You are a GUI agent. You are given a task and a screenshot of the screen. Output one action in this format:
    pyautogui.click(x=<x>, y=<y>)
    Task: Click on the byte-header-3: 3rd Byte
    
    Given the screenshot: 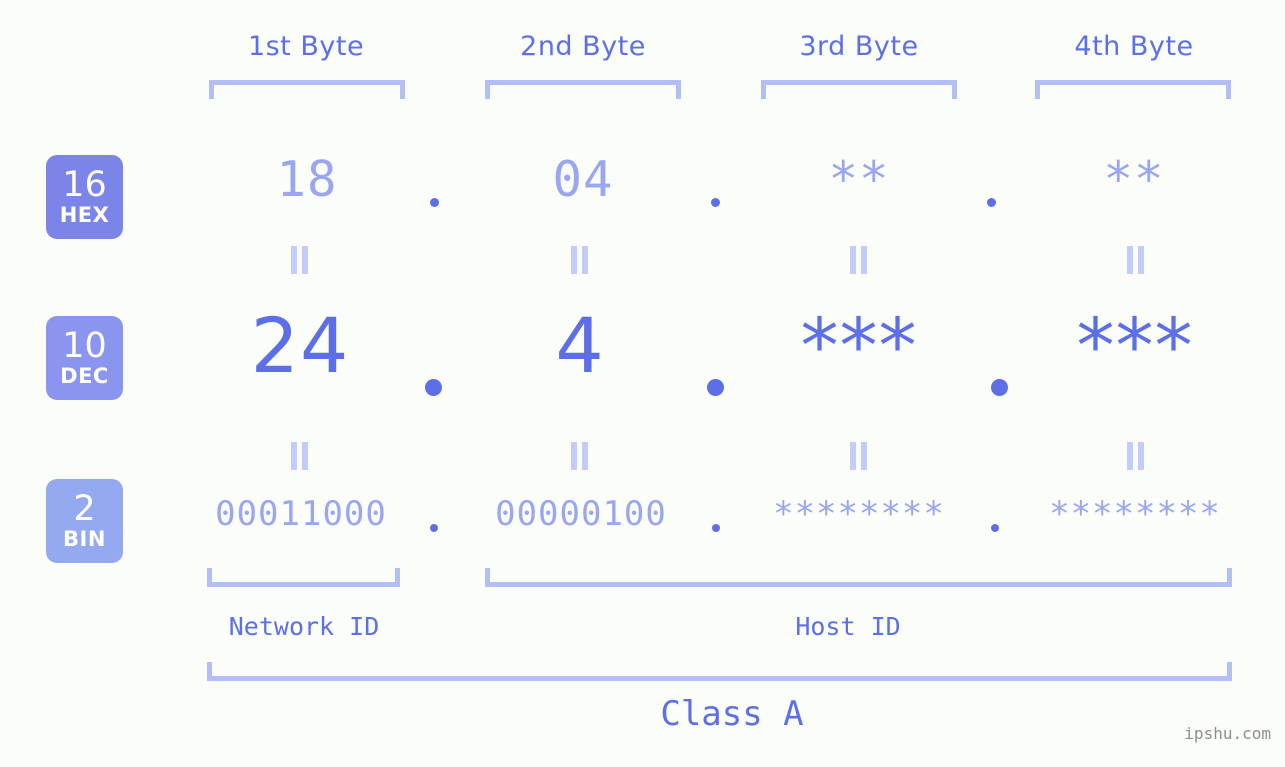 What is the action you would take?
    pyautogui.click(x=859, y=46)
    